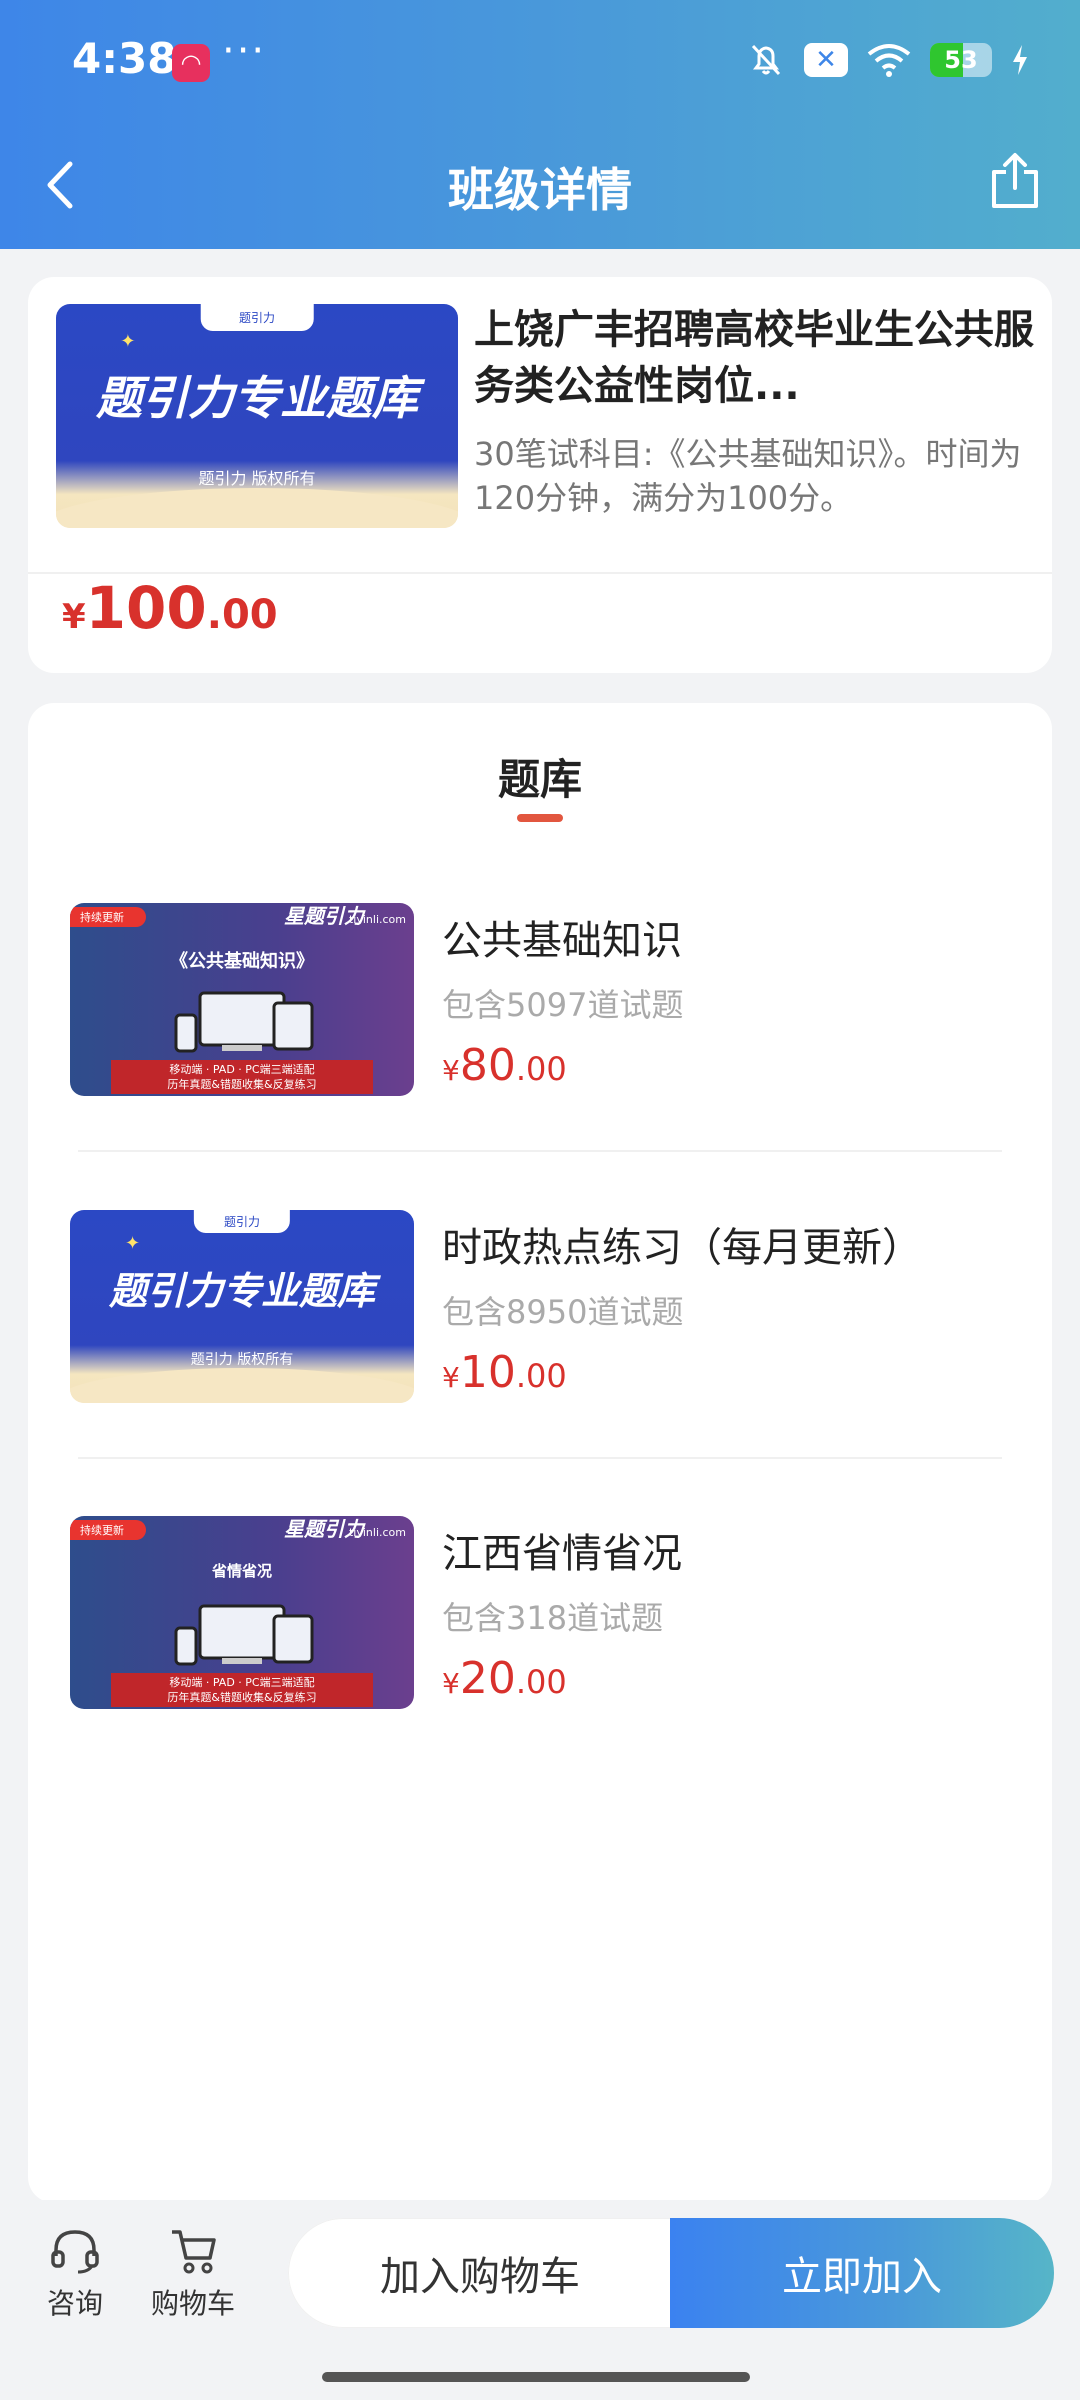 Image resolution: width=1080 pixels, height=2400 pixels. I want to click on battery-icon: 53, so click(961, 60).